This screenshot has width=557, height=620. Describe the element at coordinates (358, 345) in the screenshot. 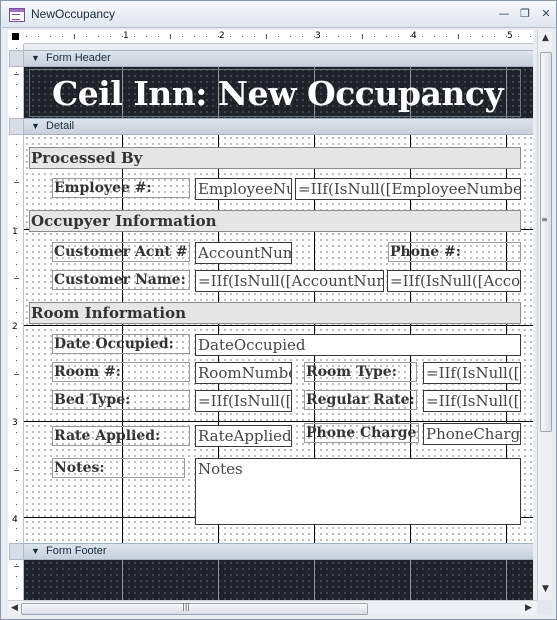

I see `date-occupied-field: DateOccupied` at that location.